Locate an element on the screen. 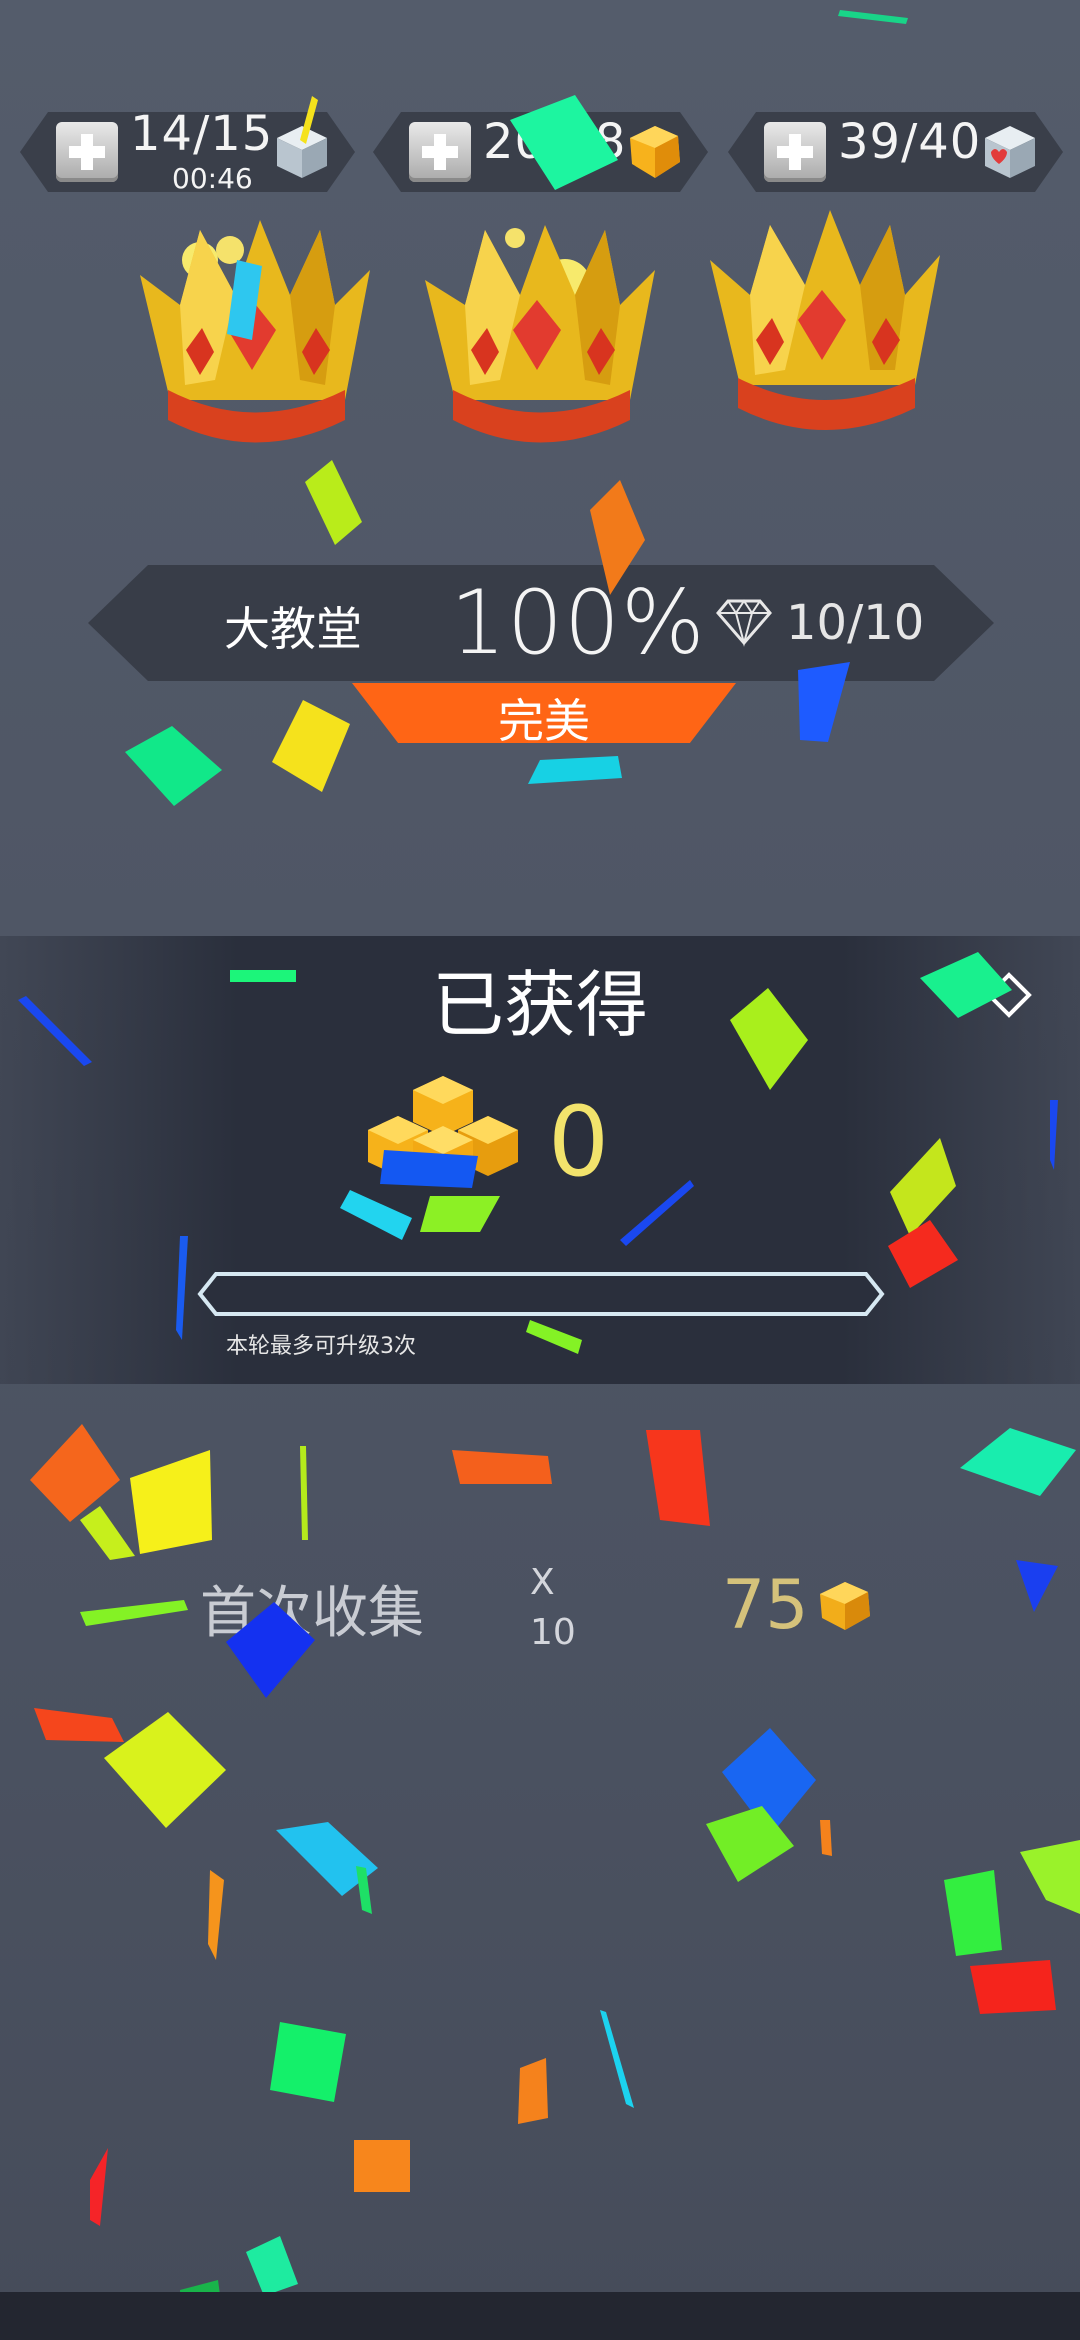  energy-value: 14/15 is located at coordinates (202, 134).